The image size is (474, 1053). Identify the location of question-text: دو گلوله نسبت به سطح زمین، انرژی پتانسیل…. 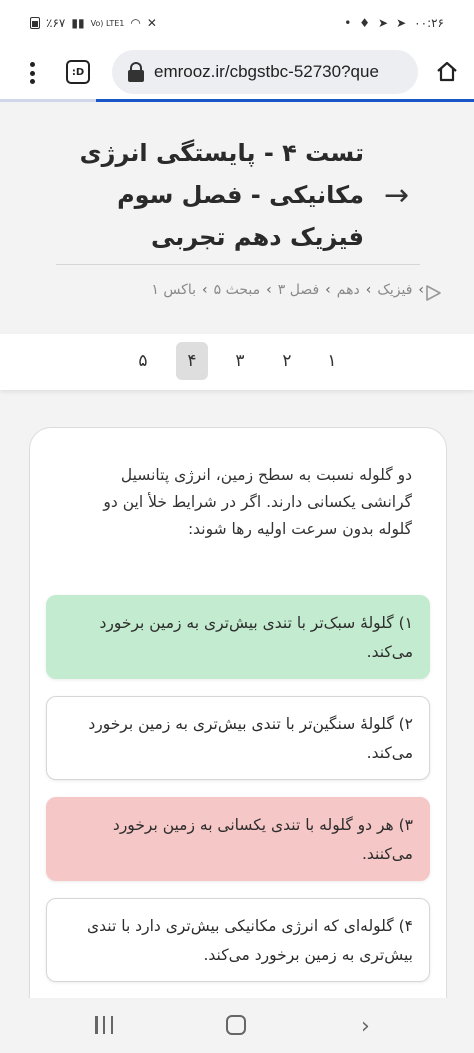
(257, 502).